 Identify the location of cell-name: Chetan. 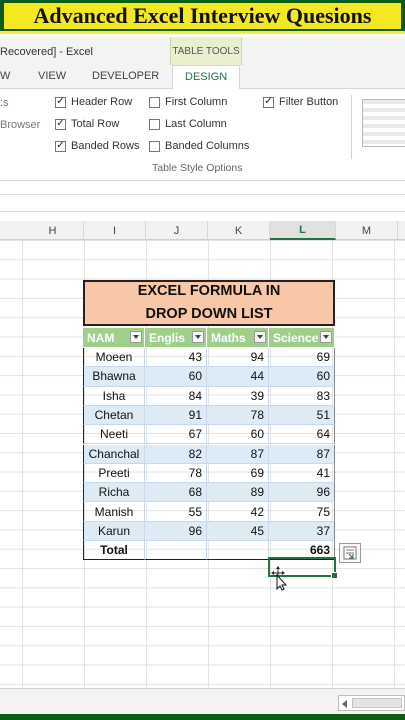
(114, 415).